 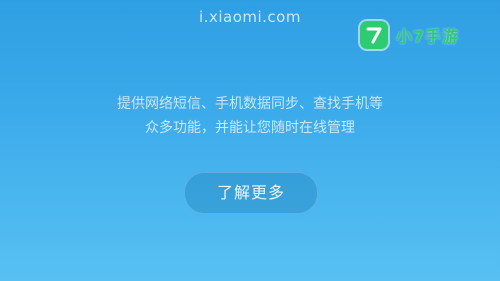 I want to click on description-line-2: 众多功能，并能让您随时在线管理, so click(x=250, y=128).